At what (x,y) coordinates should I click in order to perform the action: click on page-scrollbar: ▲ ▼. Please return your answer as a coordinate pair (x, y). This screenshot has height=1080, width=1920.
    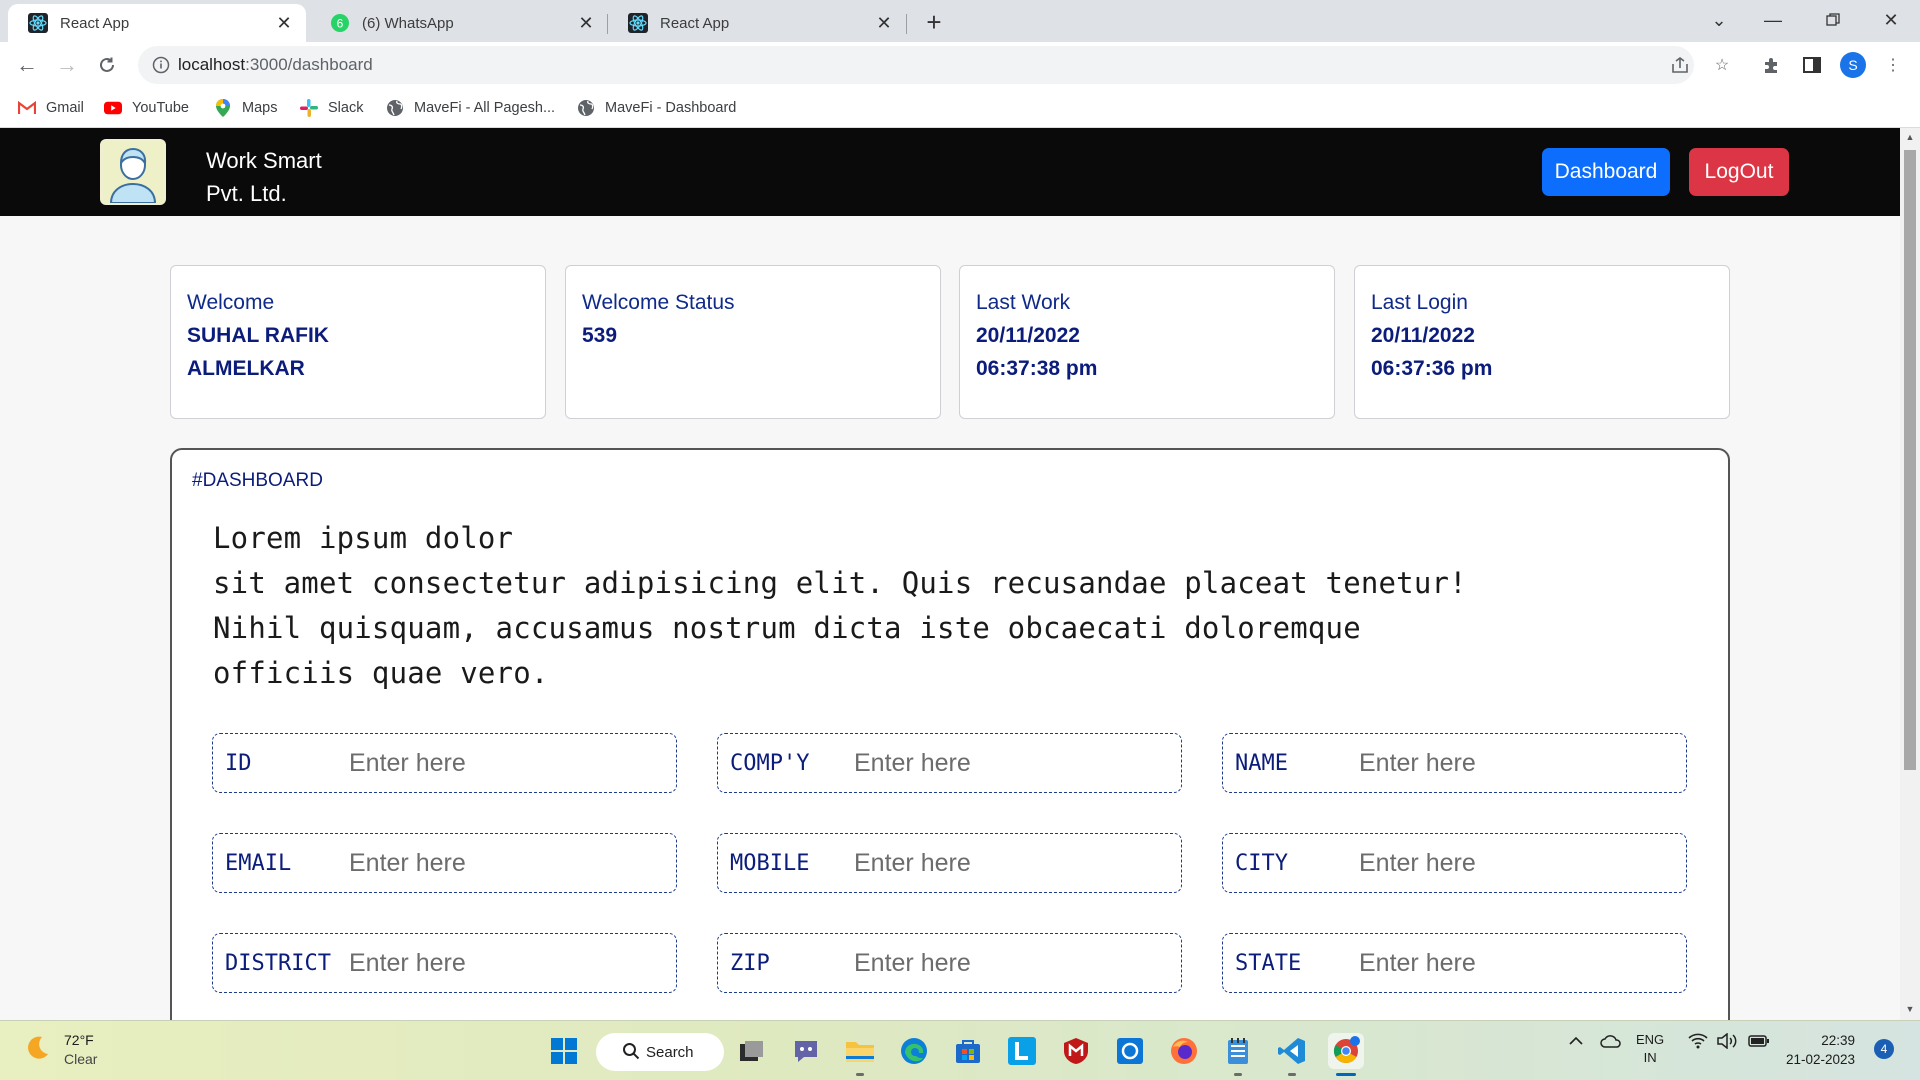
    Looking at the image, I should click on (1910, 574).